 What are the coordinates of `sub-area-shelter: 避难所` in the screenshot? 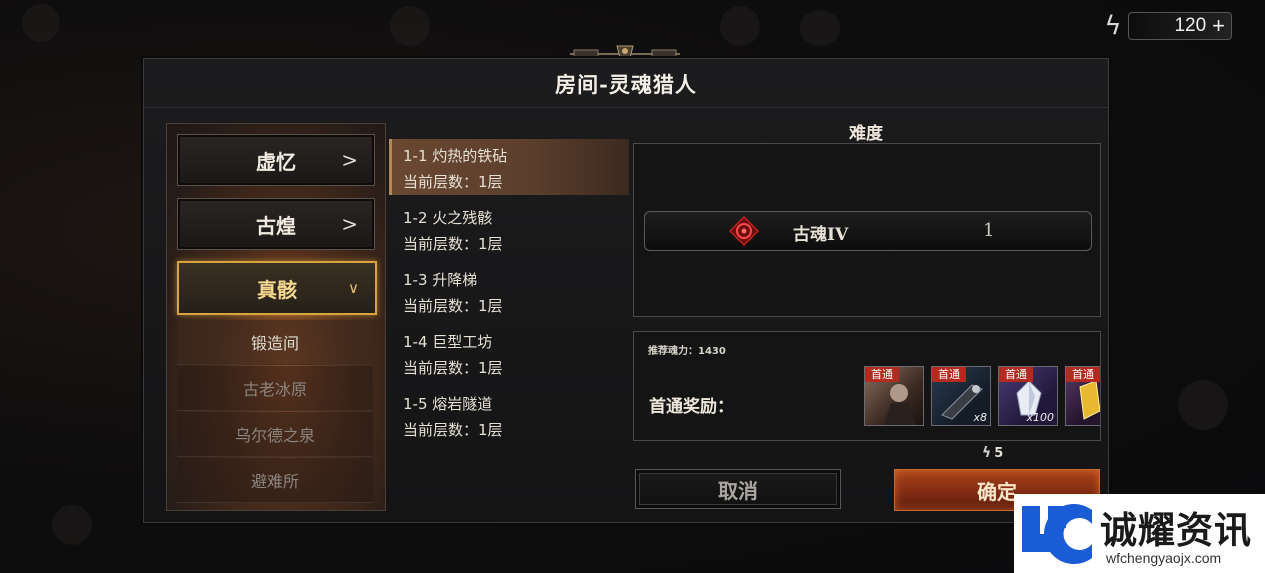 It's located at (275, 480).